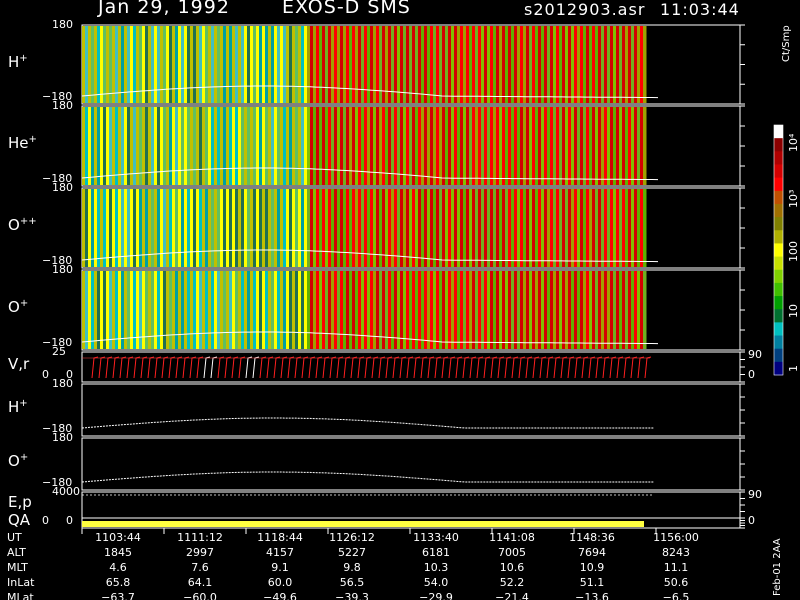 This screenshot has width=800, height=600. What do you see at coordinates (346, 9) in the screenshot?
I see `plot-instrument: EXOS-D SMS` at bounding box center [346, 9].